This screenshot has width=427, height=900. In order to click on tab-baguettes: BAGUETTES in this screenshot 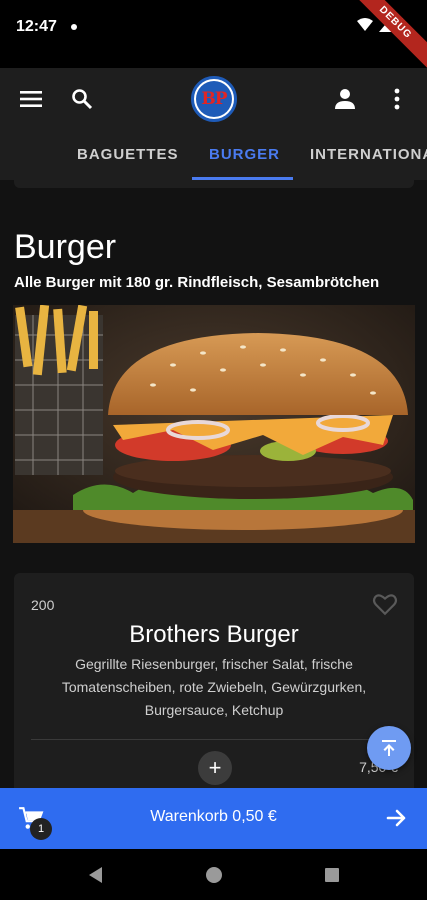, I will do `click(128, 154)`.